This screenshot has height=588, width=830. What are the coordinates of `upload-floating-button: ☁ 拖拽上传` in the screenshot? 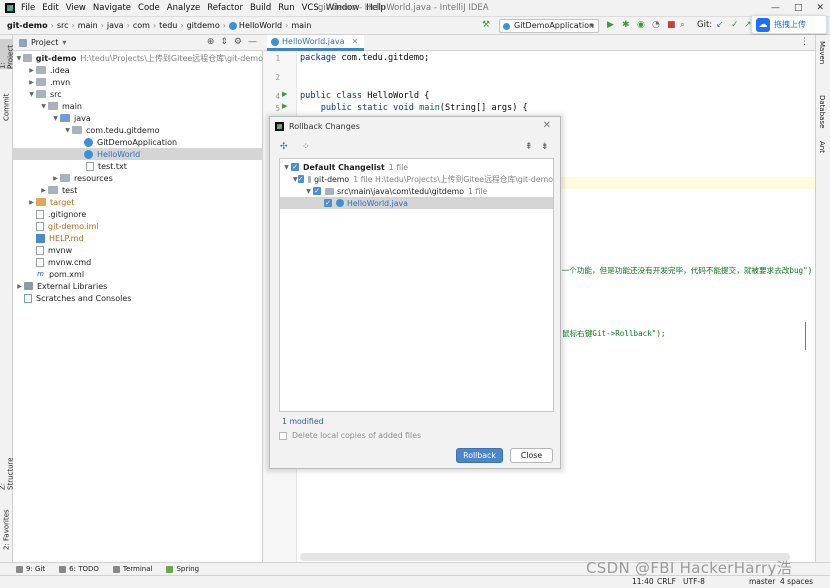 It's located at (789, 24).